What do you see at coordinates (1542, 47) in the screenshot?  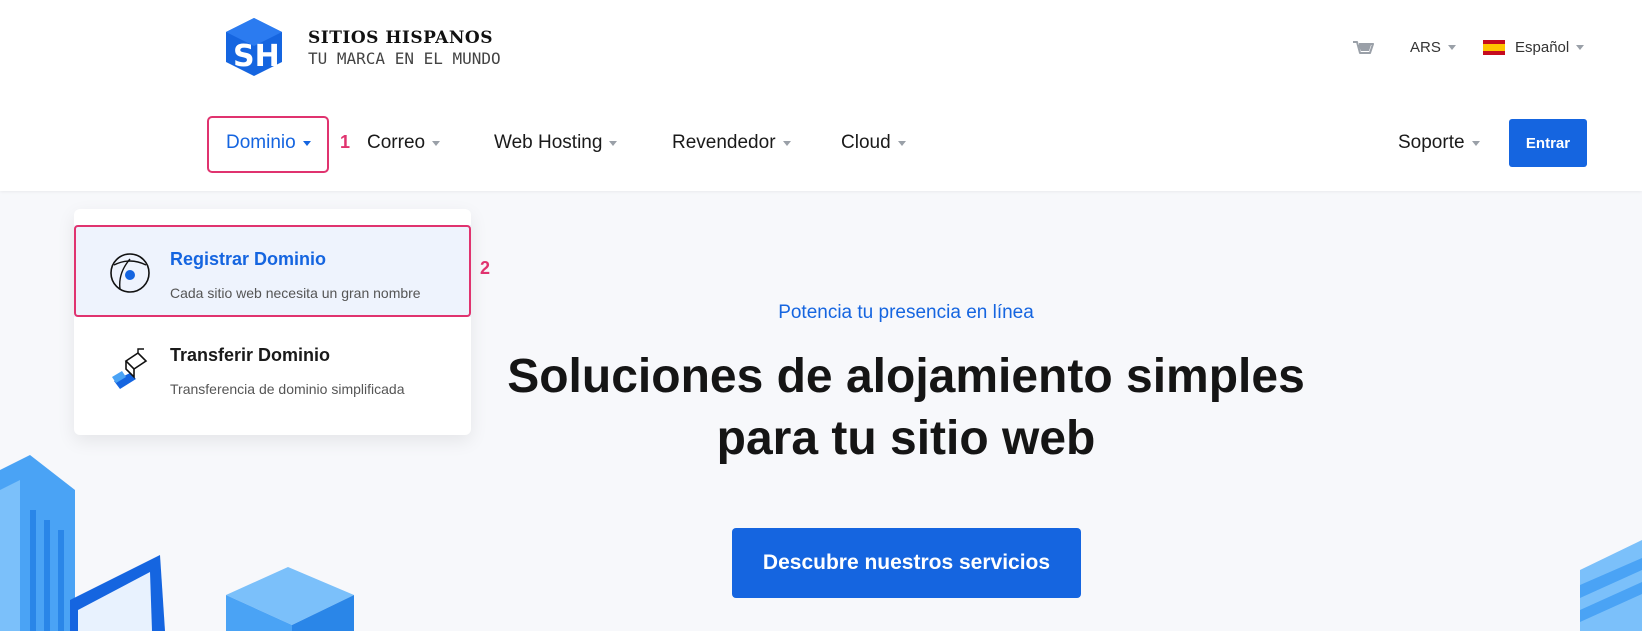 I see `language-label: Español` at bounding box center [1542, 47].